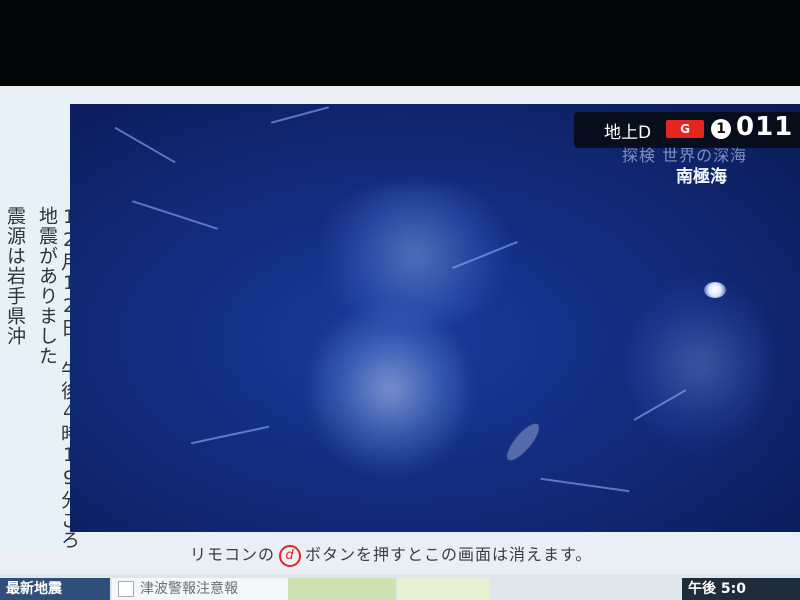  I want to click on checkbox-icon, so click(126, 589).